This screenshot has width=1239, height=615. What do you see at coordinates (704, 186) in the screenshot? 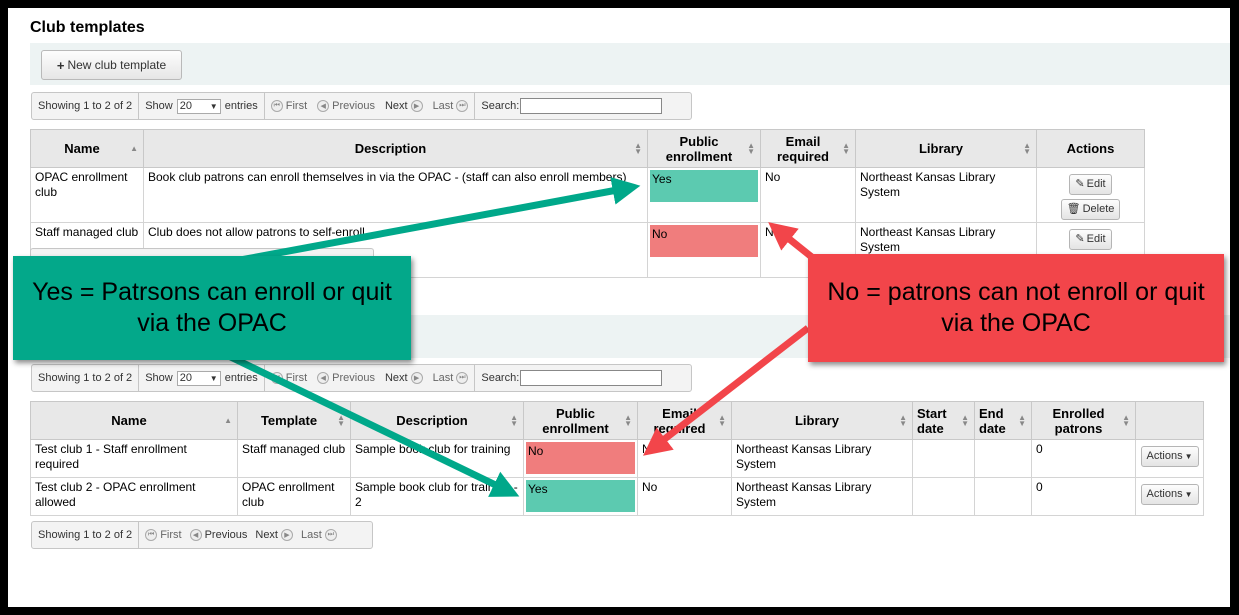
I see `public-enrollment-yes: Yes` at bounding box center [704, 186].